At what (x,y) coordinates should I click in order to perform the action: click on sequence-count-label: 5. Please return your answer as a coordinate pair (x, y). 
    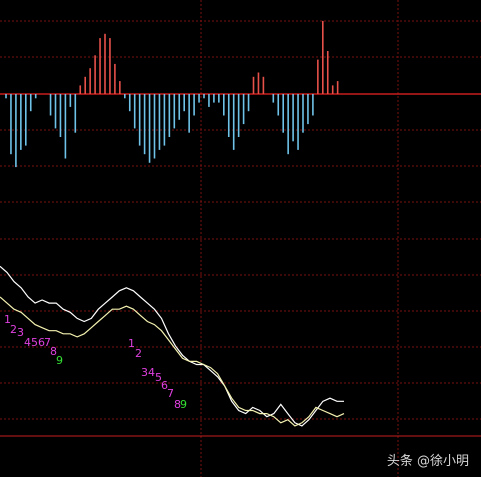
    Looking at the image, I should click on (34, 342).